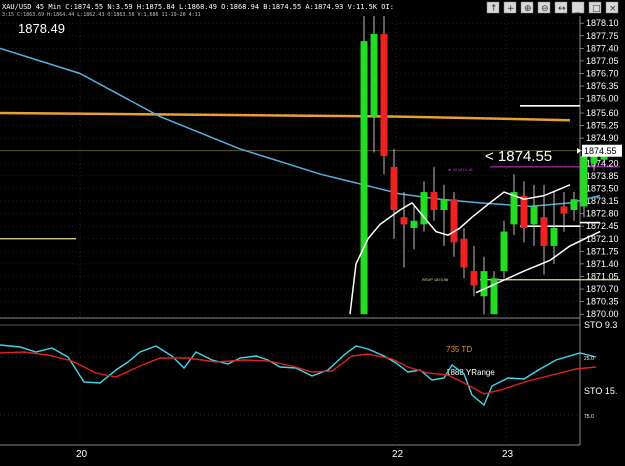 This screenshot has width=625, height=466. I want to click on y-tick-label: 1873.85, so click(602, 176).